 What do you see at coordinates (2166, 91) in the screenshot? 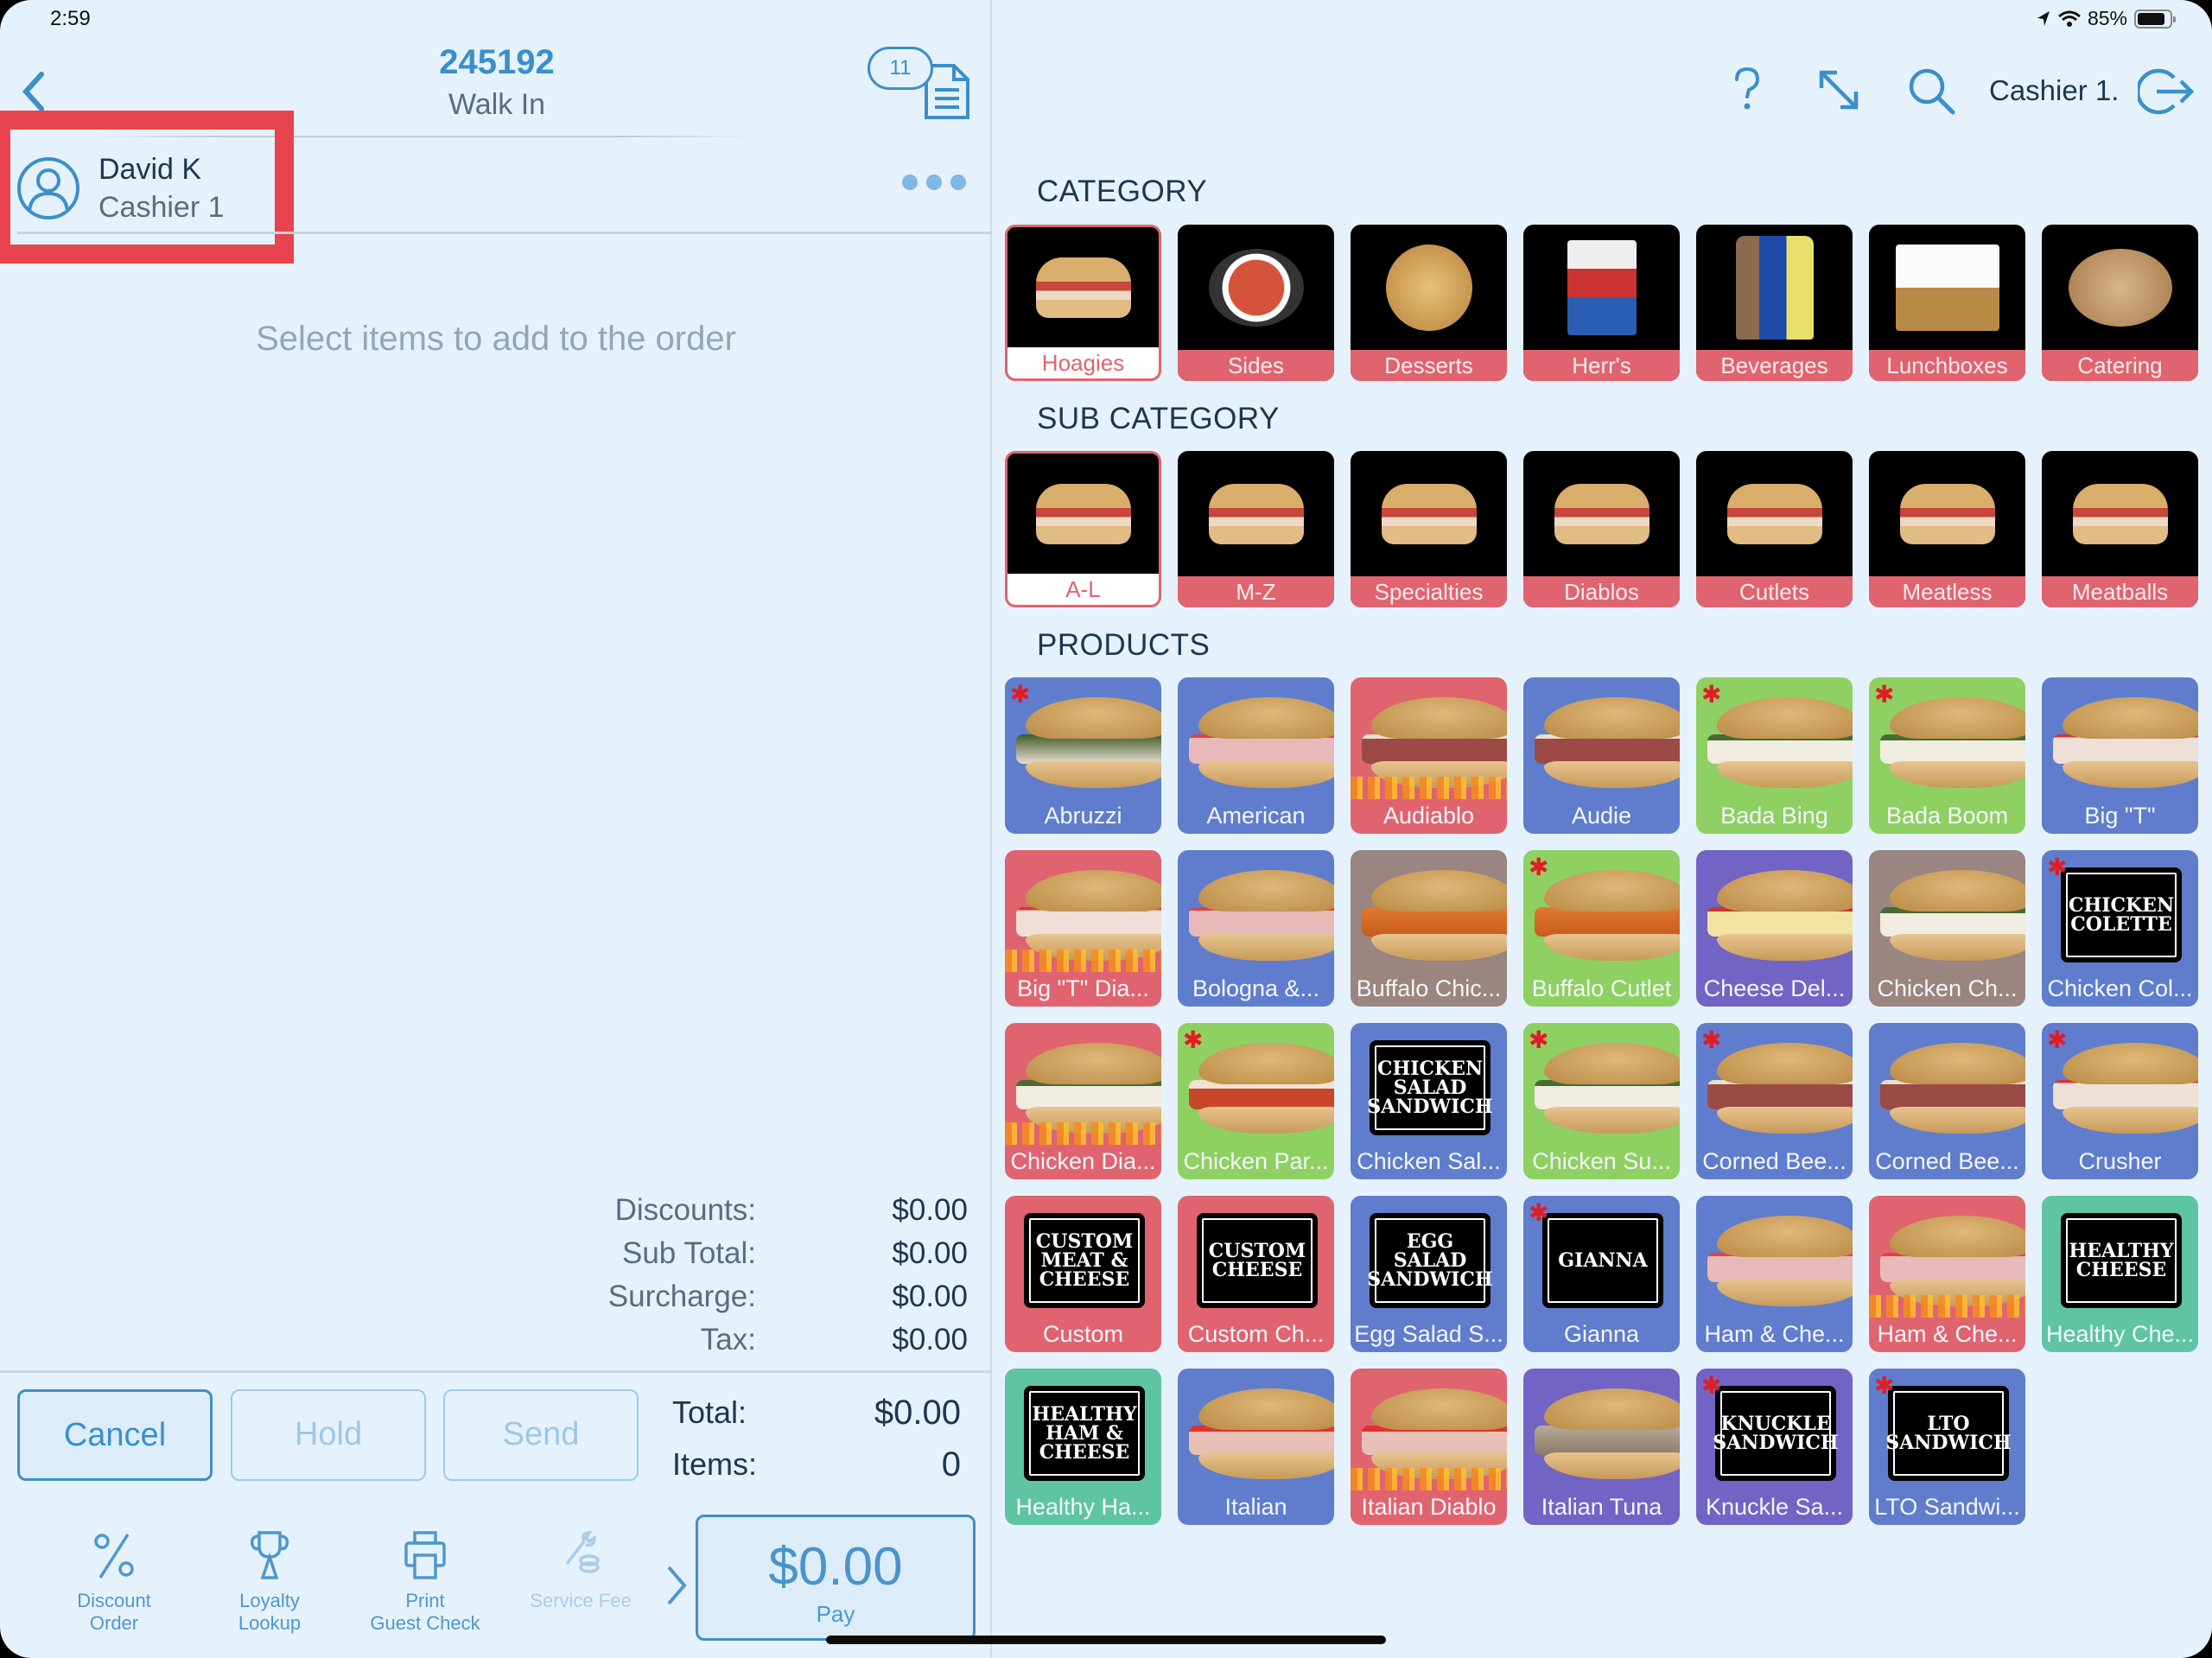
I see `logout-icon` at bounding box center [2166, 91].